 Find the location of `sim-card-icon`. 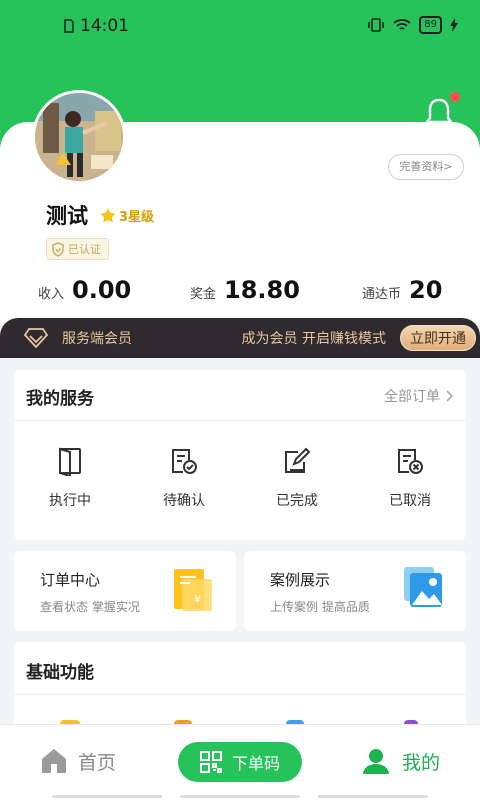

sim-card-icon is located at coordinates (69, 26).